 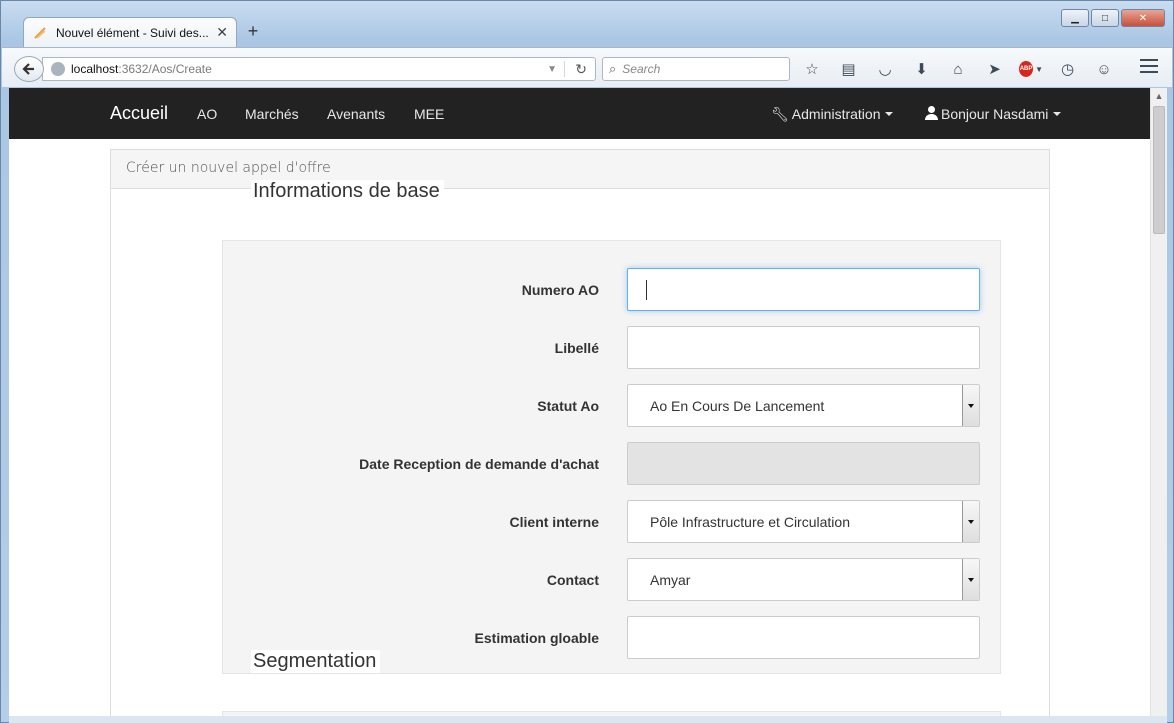 I want to click on new-tab-button: +, so click(x=253, y=31).